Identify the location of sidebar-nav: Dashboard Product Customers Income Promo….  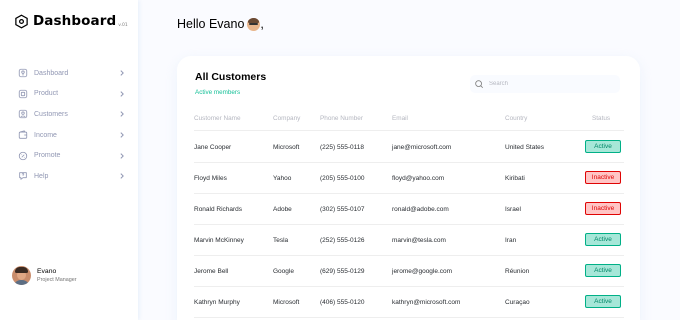
(71, 125).